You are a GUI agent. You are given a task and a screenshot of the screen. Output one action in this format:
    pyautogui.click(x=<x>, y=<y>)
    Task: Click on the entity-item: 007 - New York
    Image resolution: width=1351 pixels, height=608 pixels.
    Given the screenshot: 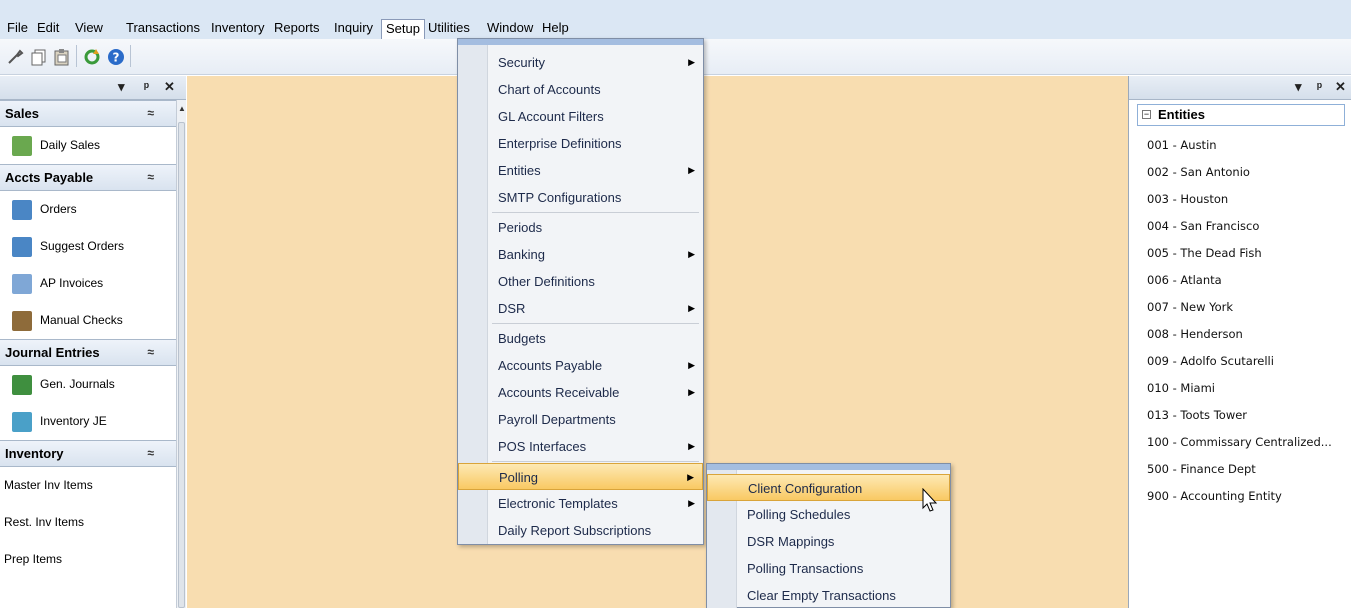 What is the action you would take?
    pyautogui.click(x=1190, y=307)
    